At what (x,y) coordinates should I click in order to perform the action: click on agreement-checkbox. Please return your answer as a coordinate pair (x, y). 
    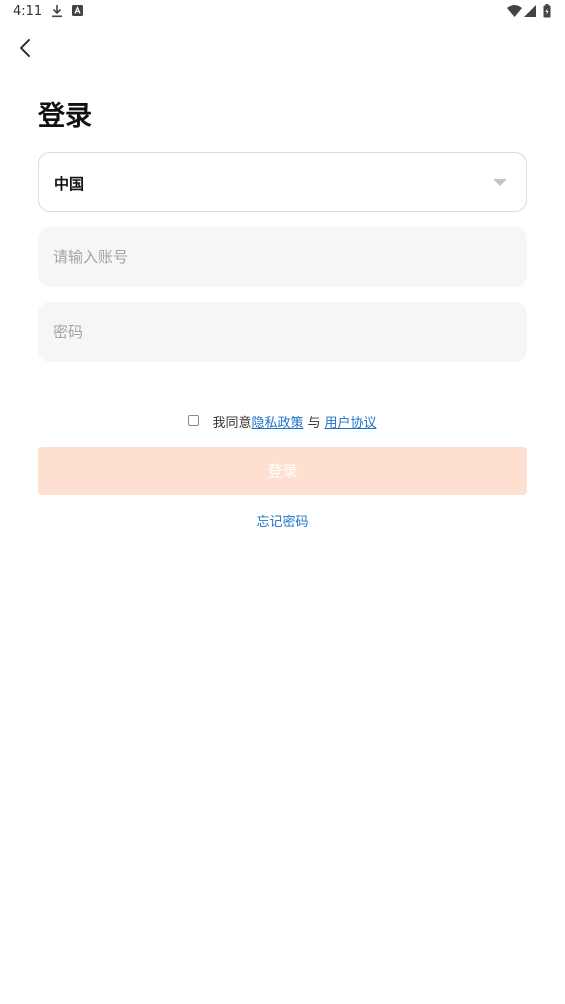
    Looking at the image, I should click on (194, 420).